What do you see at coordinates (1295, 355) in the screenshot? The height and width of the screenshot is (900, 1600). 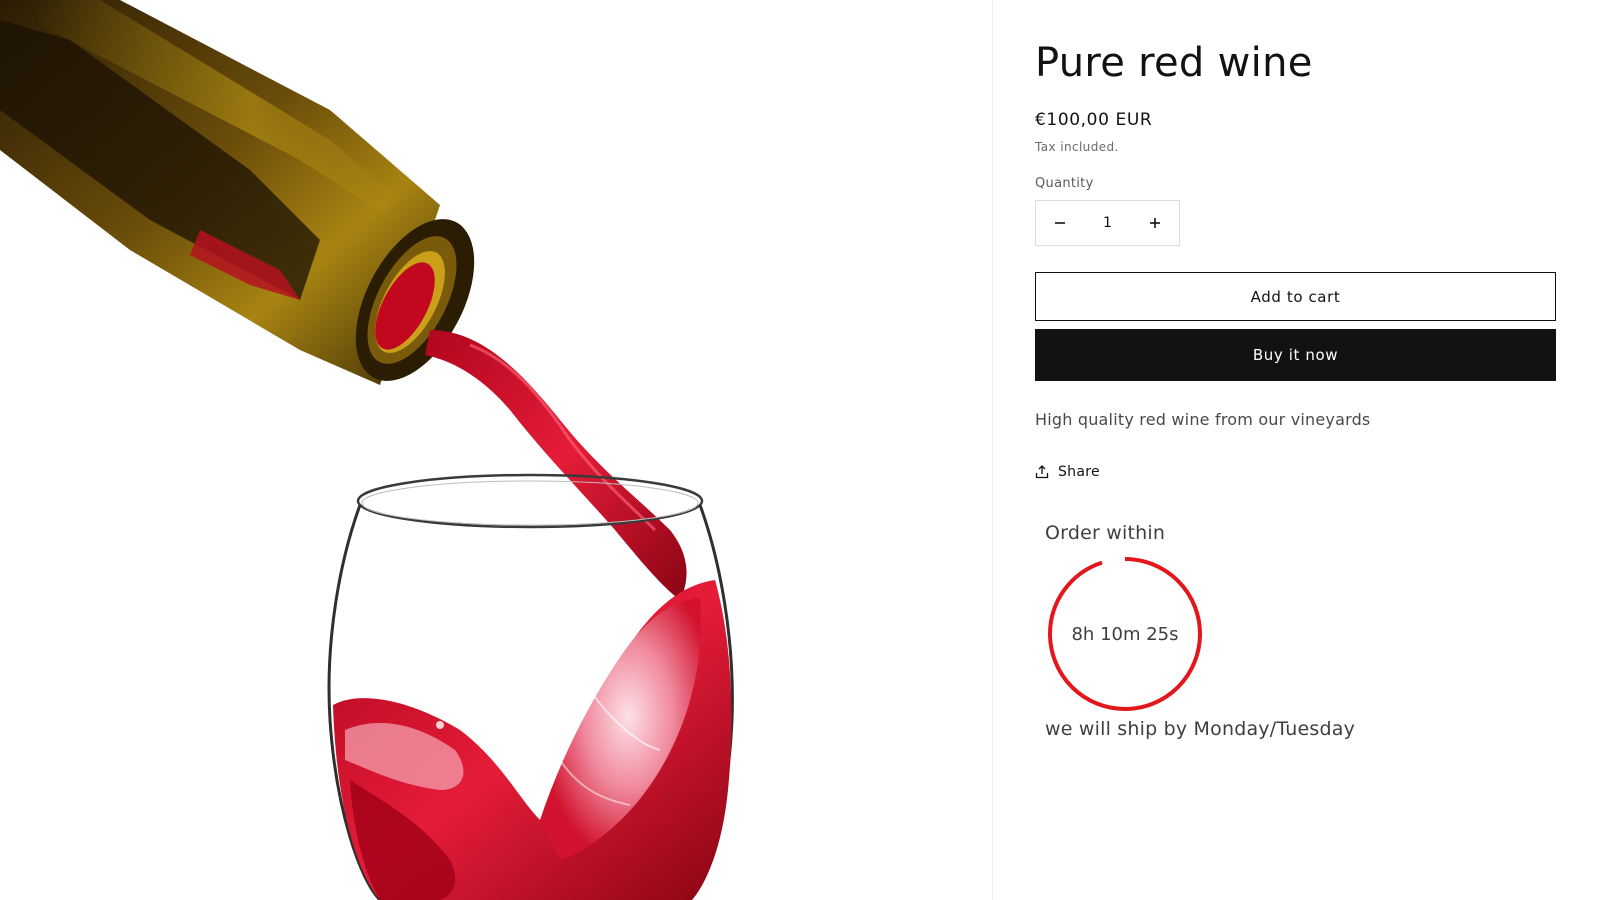 I see `buy-it-now-button: Buy it now` at bounding box center [1295, 355].